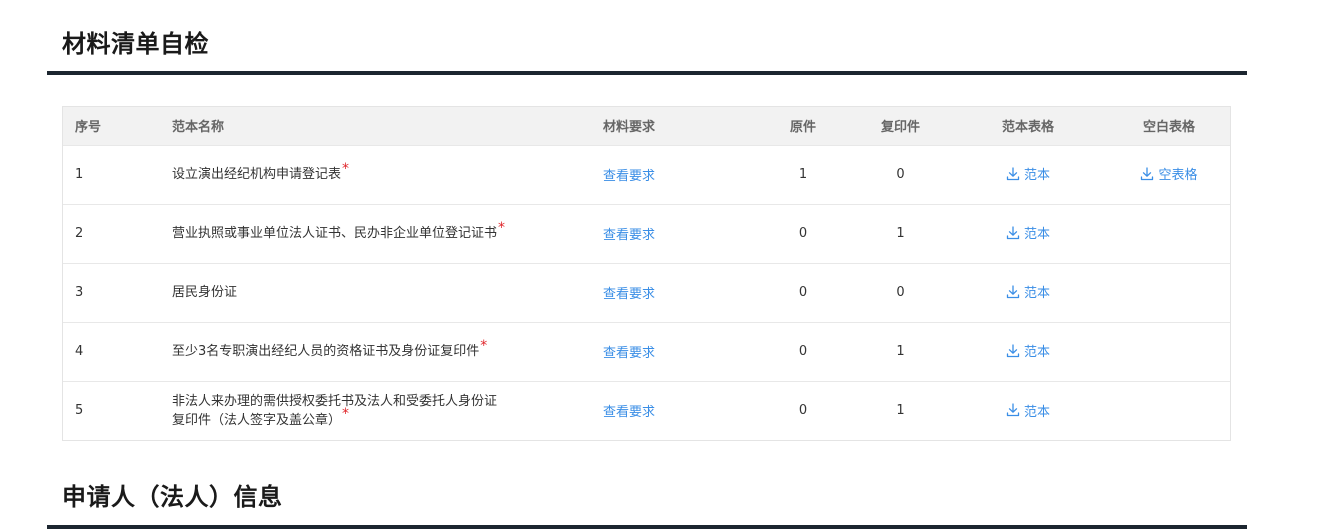  I want to click on row-index: 4, so click(79, 351).